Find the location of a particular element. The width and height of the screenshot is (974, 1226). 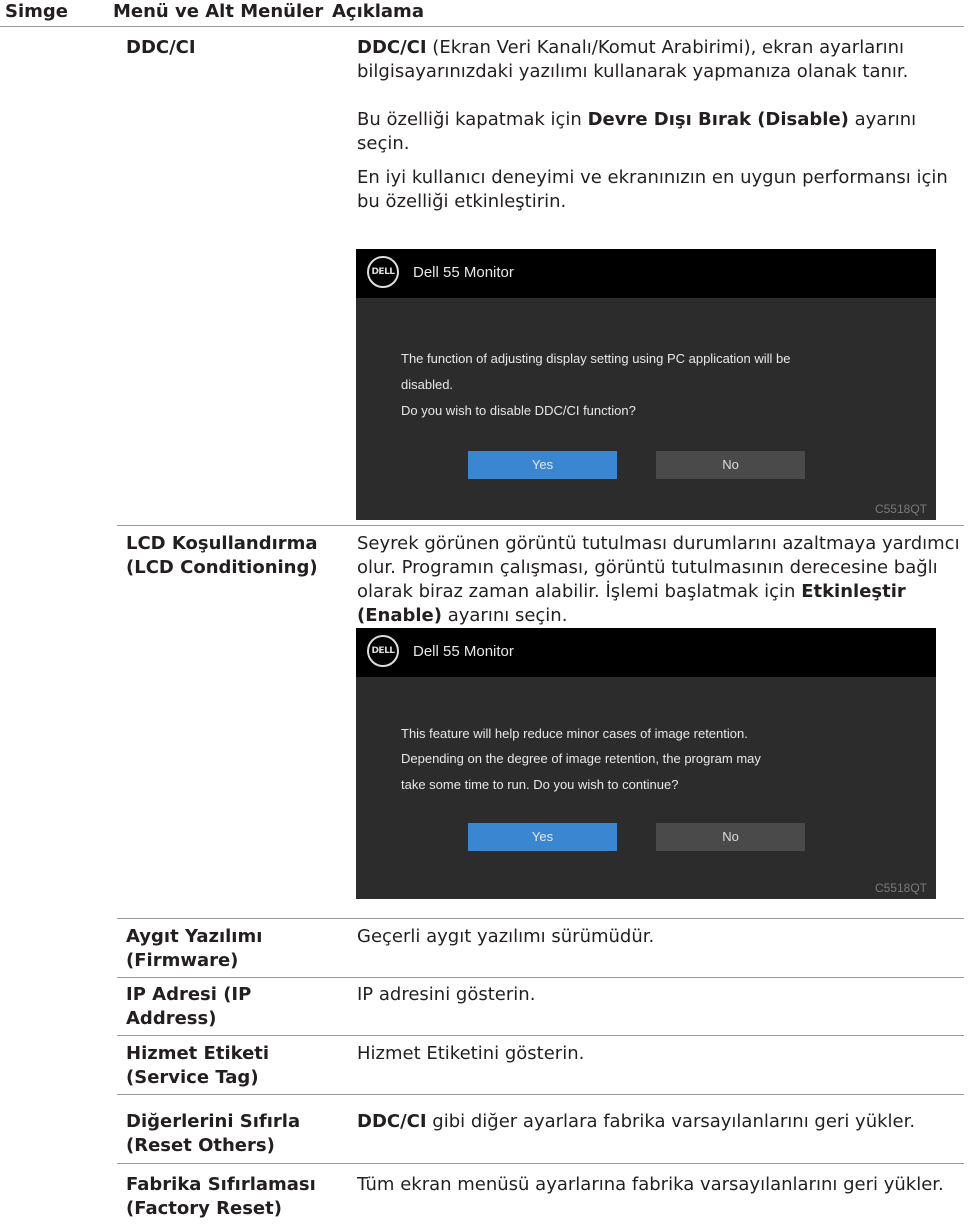

factory-reset-menu-line2: (Factory Reset) is located at coordinates (204, 1208).